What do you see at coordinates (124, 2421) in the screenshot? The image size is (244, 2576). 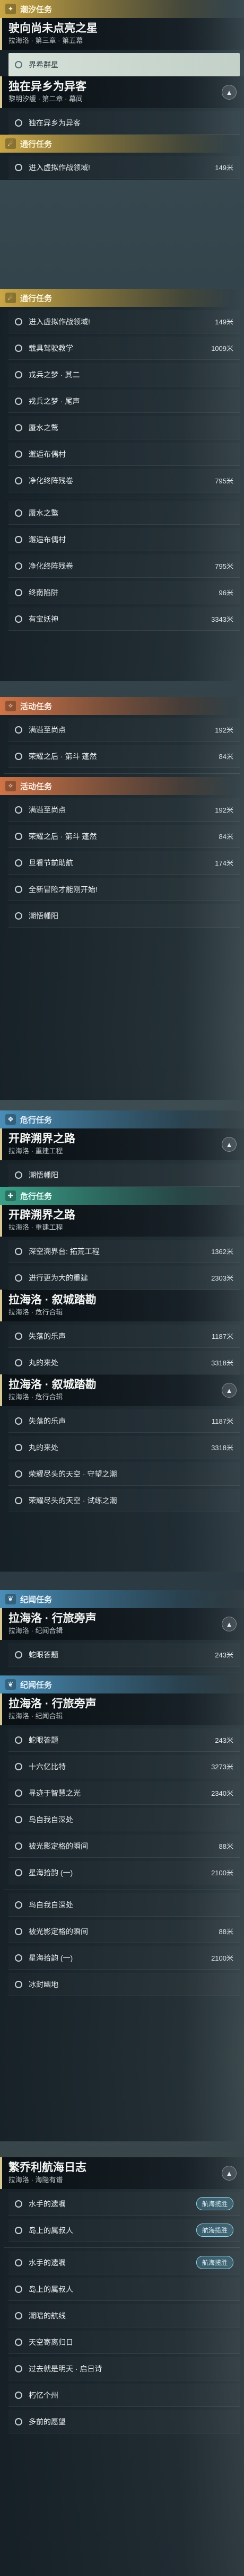 I see `objective-row: 多前的愿望` at bounding box center [124, 2421].